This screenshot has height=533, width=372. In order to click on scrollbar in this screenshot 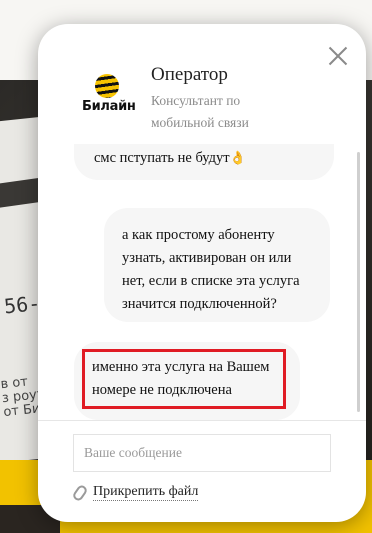, I will do `click(358, 282)`.